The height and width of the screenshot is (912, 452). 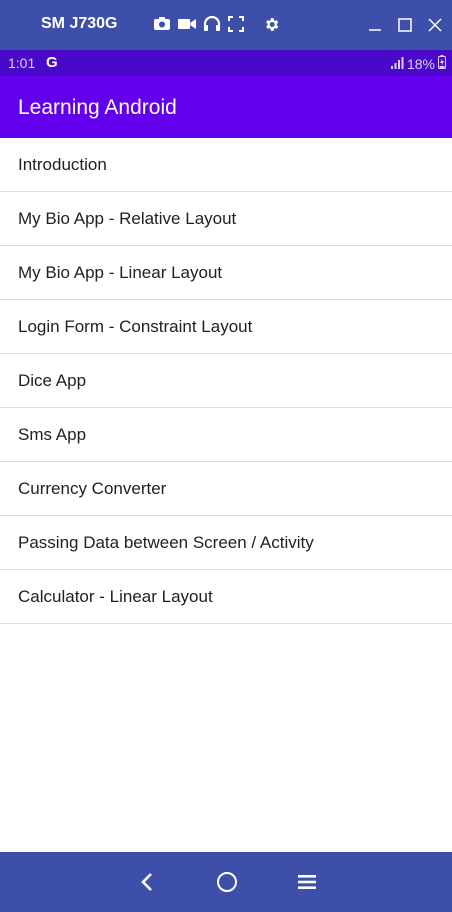 What do you see at coordinates (226, 219) in the screenshot?
I see `list-item-bio-relative: My Bio App - Relative Layout` at bounding box center [226, 219].